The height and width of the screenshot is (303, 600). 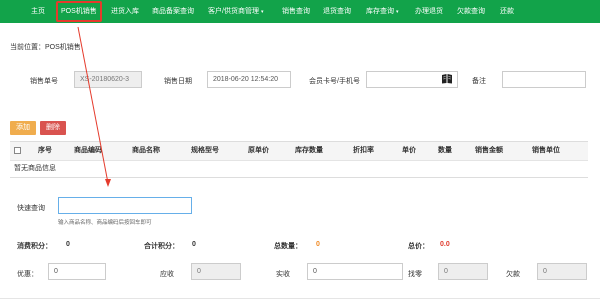 What do you see at coordinates (94, 106) in the screenshot?
I see `annotation-arrow-icon` at bounding box center [94, 106].